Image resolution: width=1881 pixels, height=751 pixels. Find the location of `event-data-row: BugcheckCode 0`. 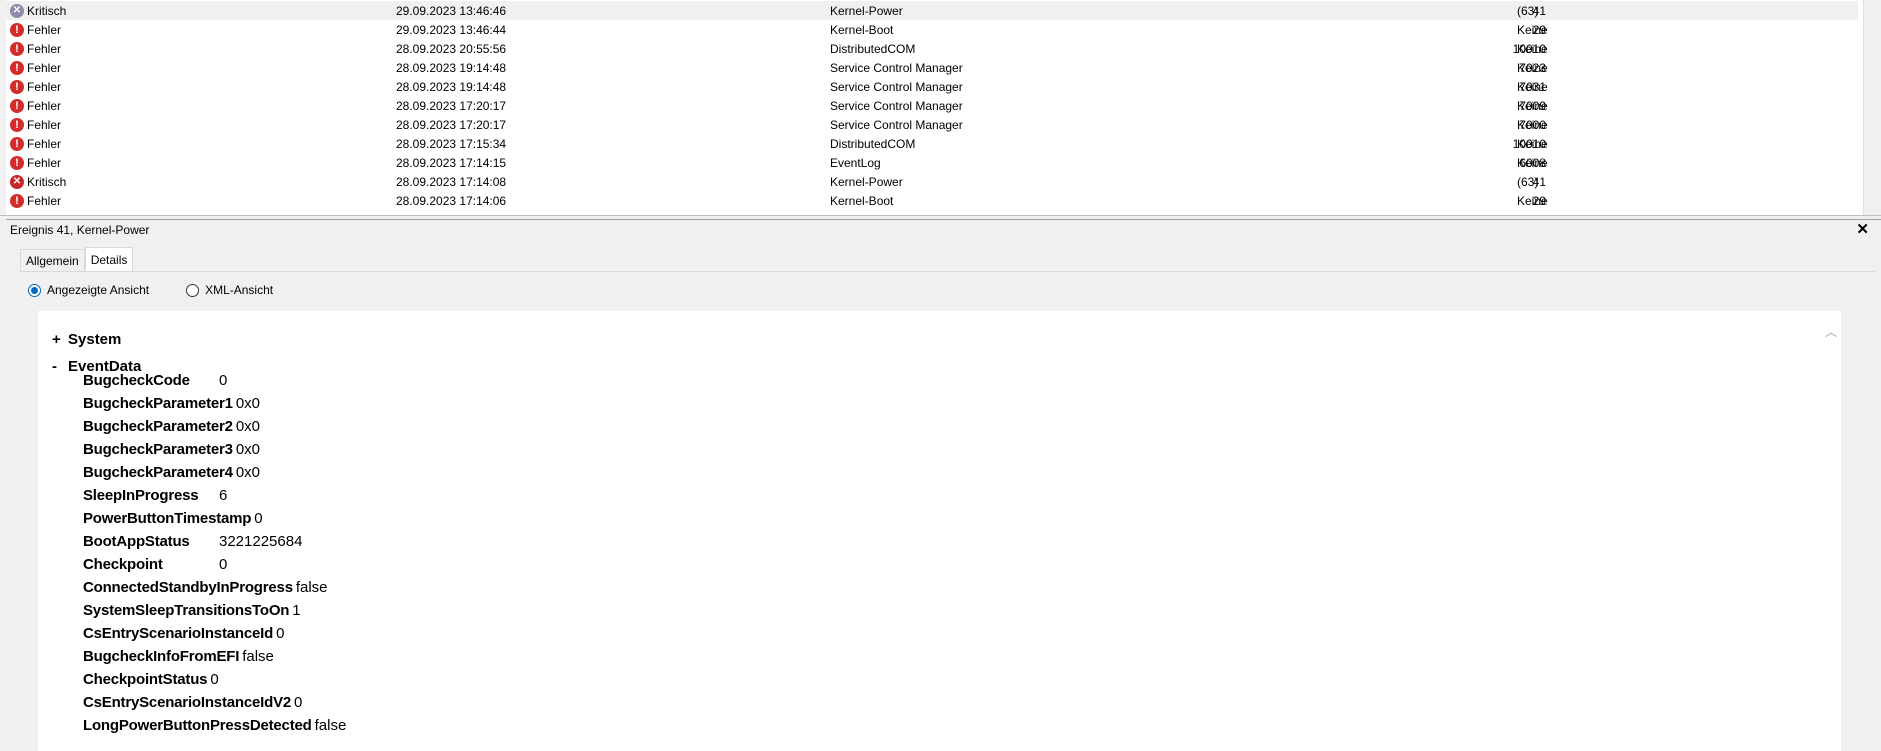

event-data-row: BugcheckCode 0 is located at coordinates (155, 380).